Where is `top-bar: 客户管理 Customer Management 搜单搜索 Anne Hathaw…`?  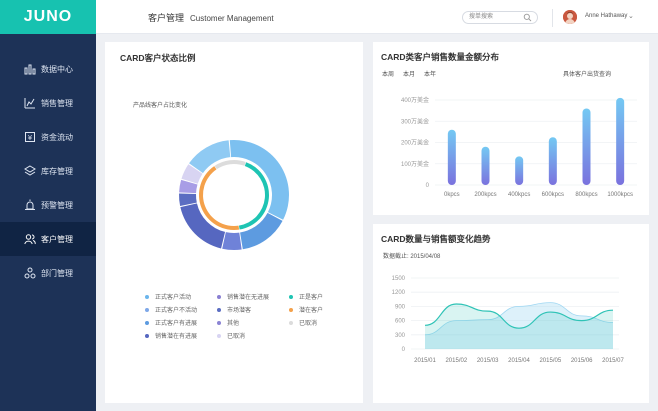 top-bar: 客户管理 Customer Management 搜单搜索 Anne Hathaw… is located at coordinates (377, 17).